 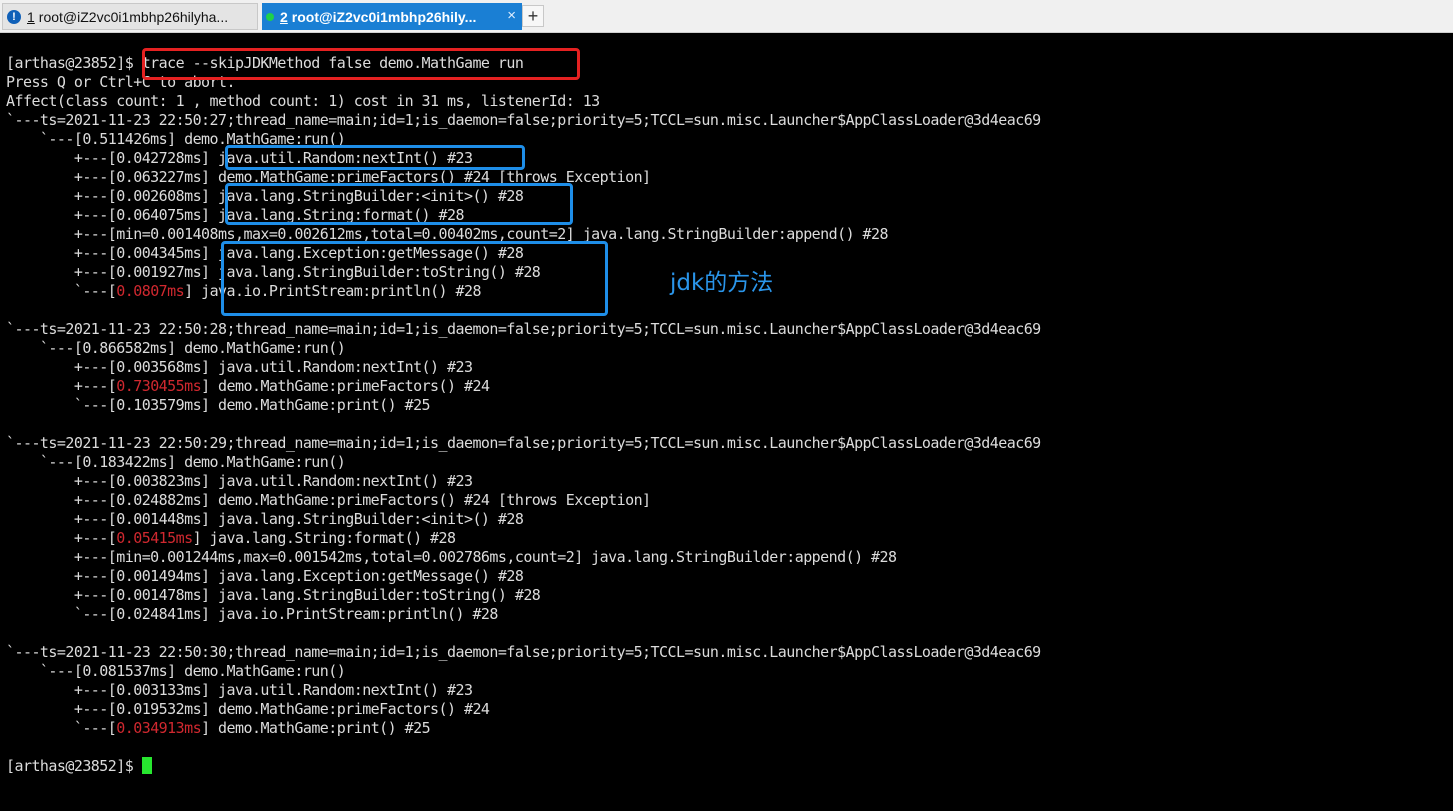 What do you see at coordinates (154, 538) in the screenshot?
I see `slow-time-value: 0.05415ms` at bounding box center [154, 538].